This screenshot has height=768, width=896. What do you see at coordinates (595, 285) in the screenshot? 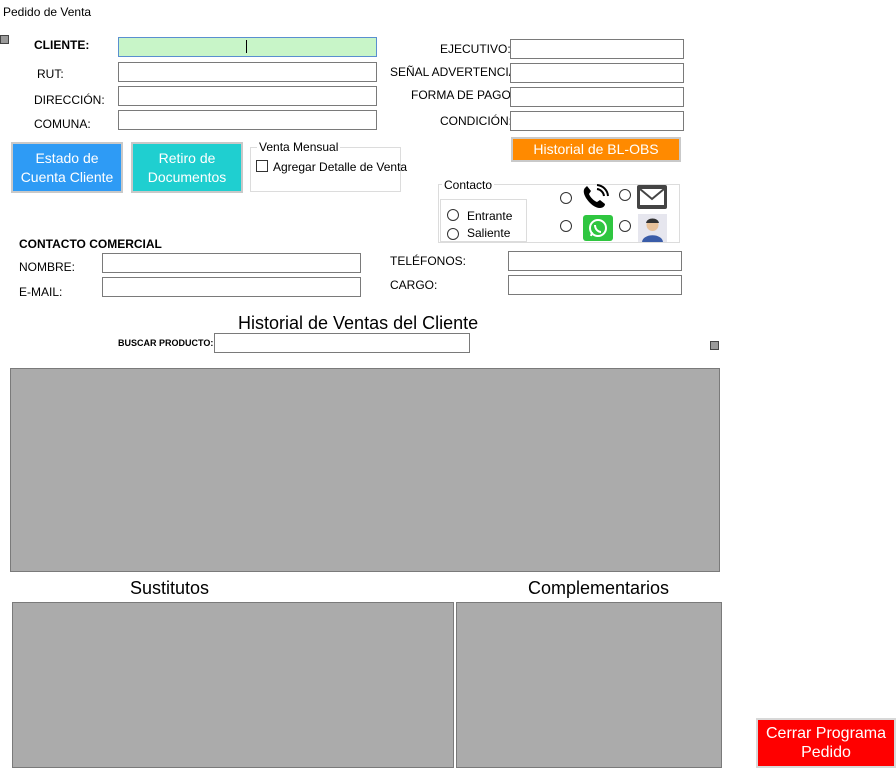
I see `cargo-input` at bounding box center [595, 285].